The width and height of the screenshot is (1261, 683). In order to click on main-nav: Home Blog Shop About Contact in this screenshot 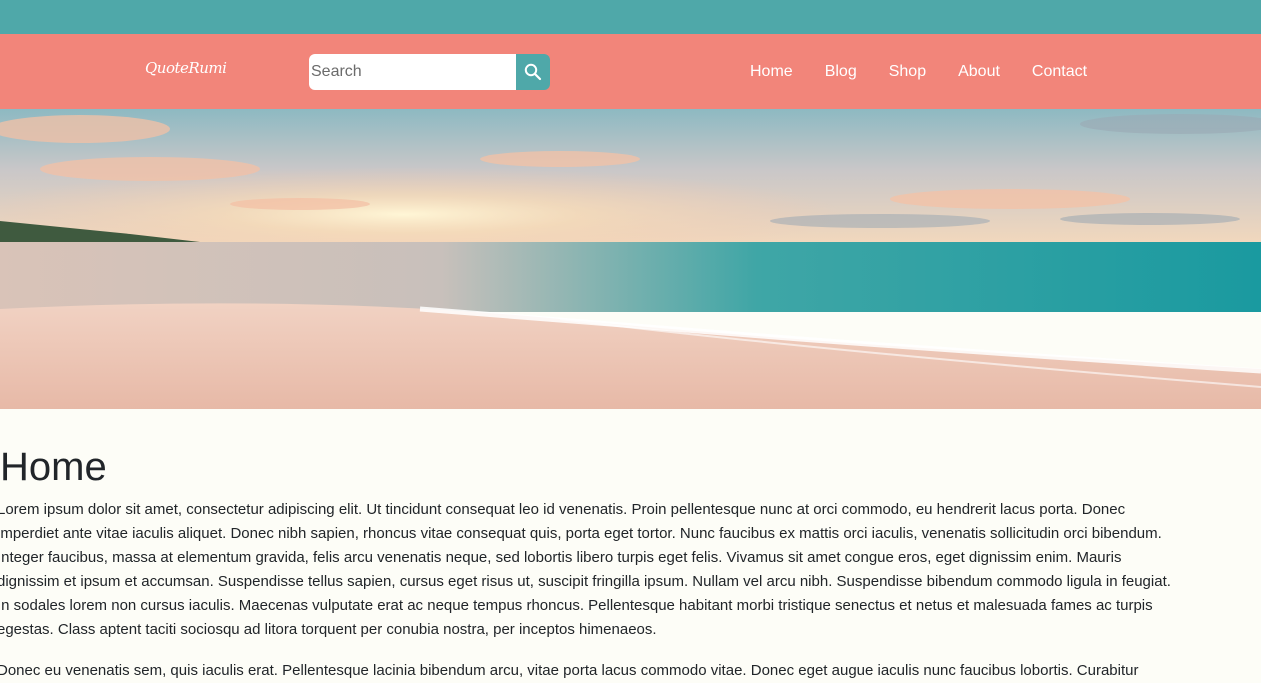, I will do `click(918, 71)`.